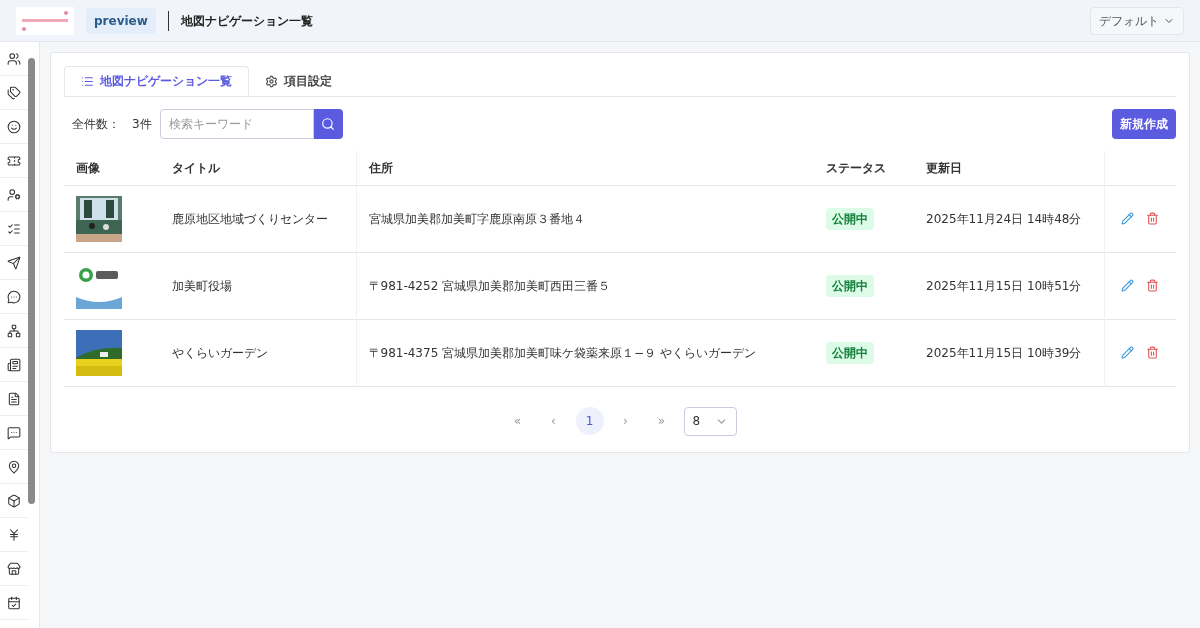 The width and height of the screenshot is (1200, 628). I want to click on previous-page-button: ‹, so click(553, 421).